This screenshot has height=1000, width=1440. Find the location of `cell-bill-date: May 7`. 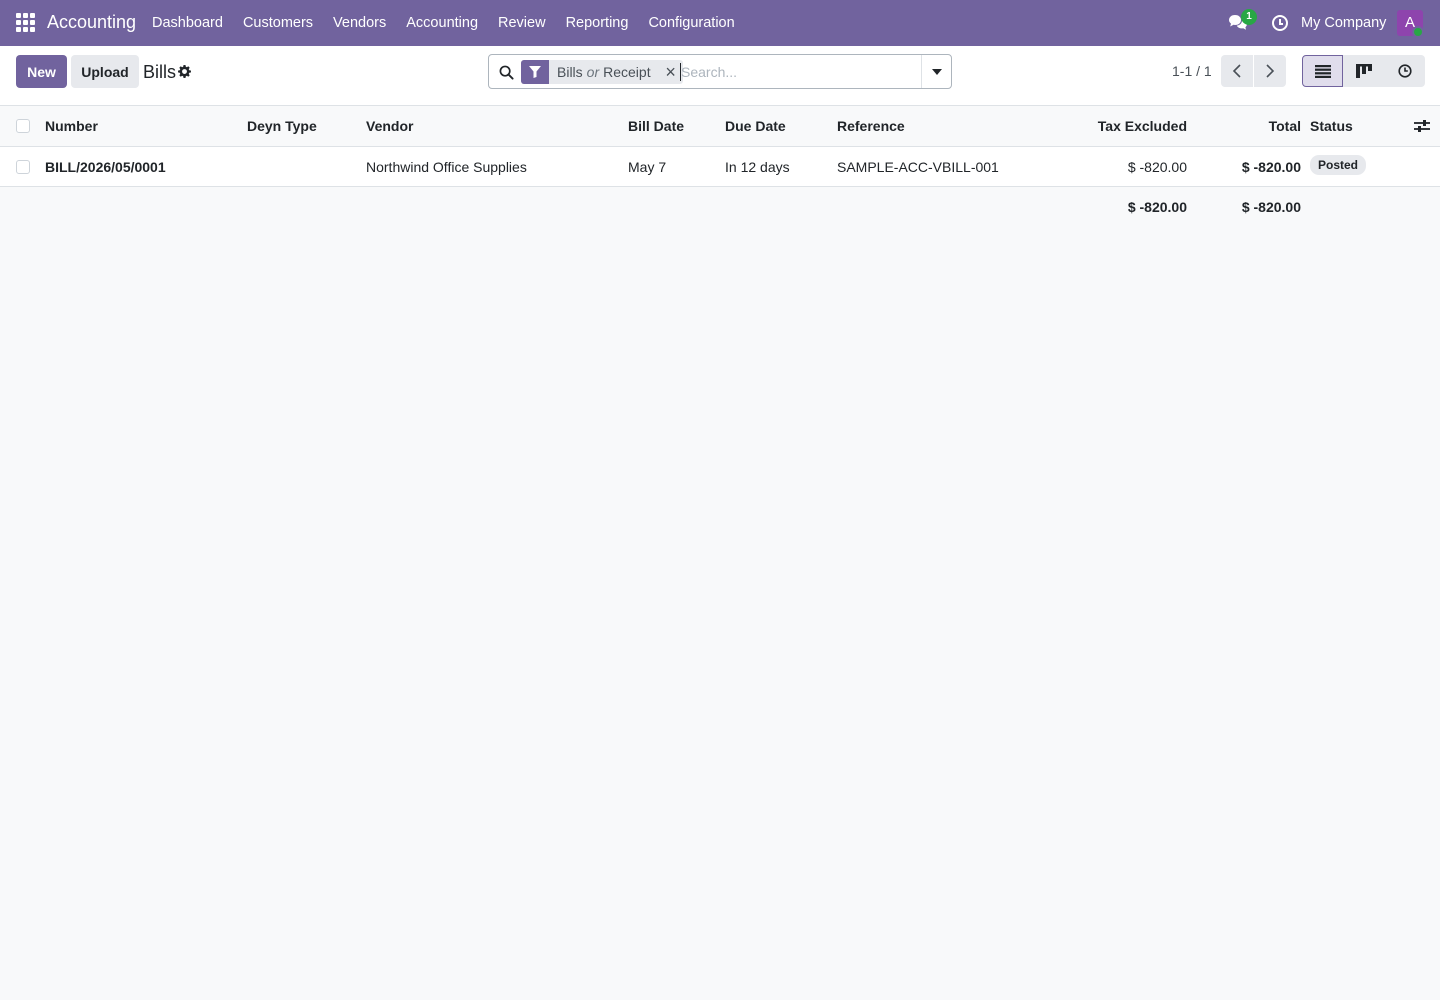

cell-bill-date: May 7 is located at coordinates (647, 166).